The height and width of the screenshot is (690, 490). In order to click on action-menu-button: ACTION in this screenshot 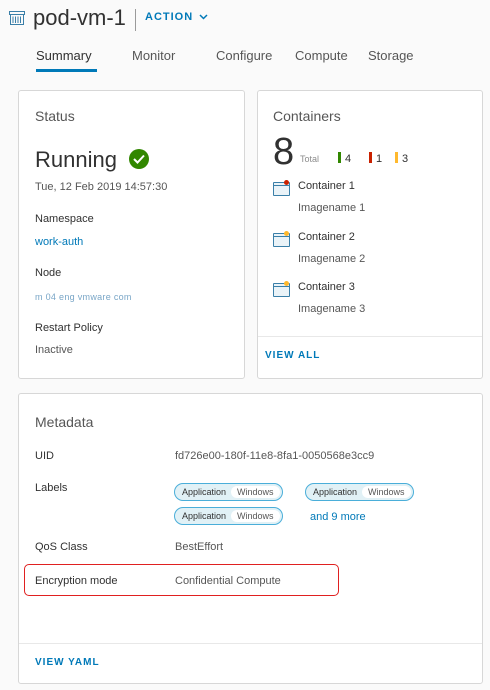, I will do `click(176, 17)`.